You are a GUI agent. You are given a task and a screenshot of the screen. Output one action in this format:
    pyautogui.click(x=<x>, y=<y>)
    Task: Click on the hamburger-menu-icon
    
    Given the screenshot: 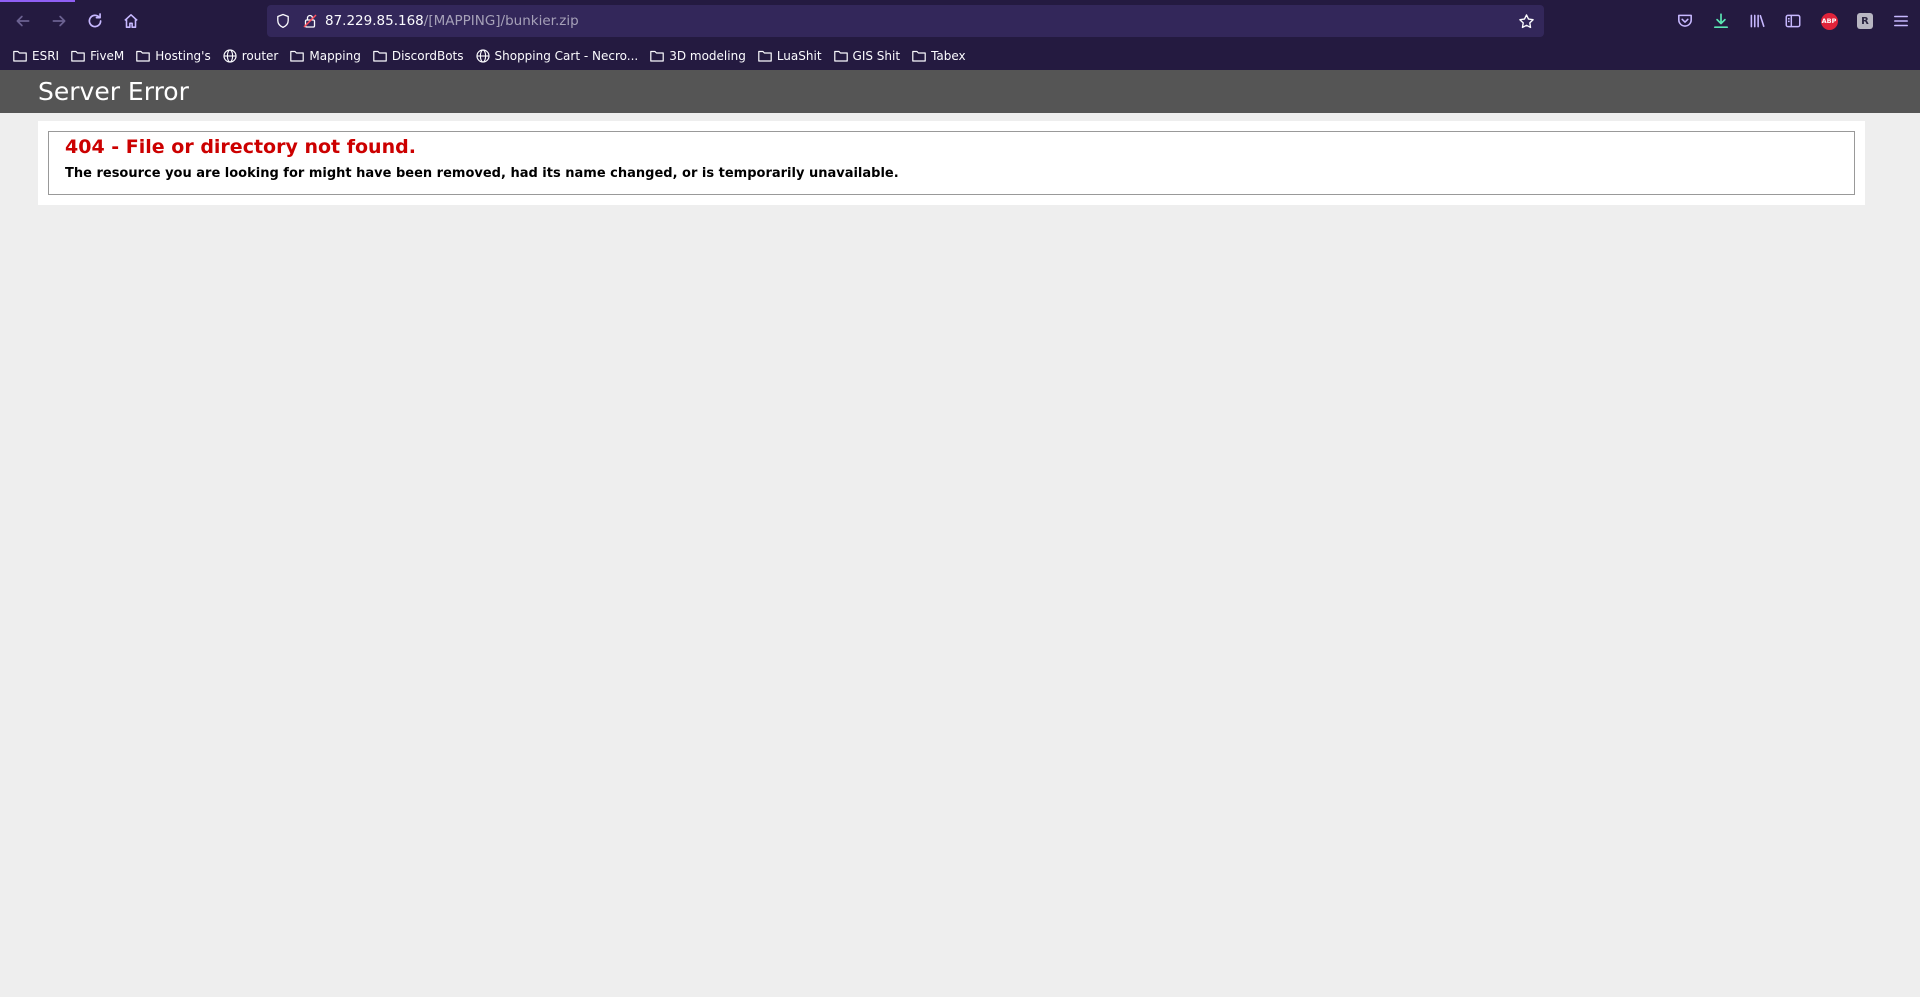 What is the action you would take?
    pyautogui.click(x=1901, y=21)
    